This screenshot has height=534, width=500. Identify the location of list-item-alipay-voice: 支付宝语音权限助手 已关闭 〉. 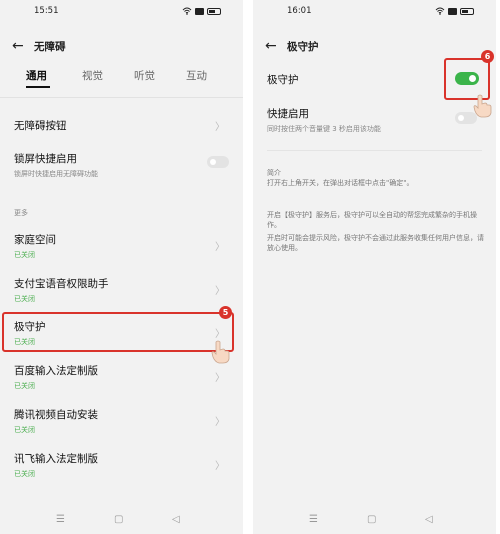
(121, 290).